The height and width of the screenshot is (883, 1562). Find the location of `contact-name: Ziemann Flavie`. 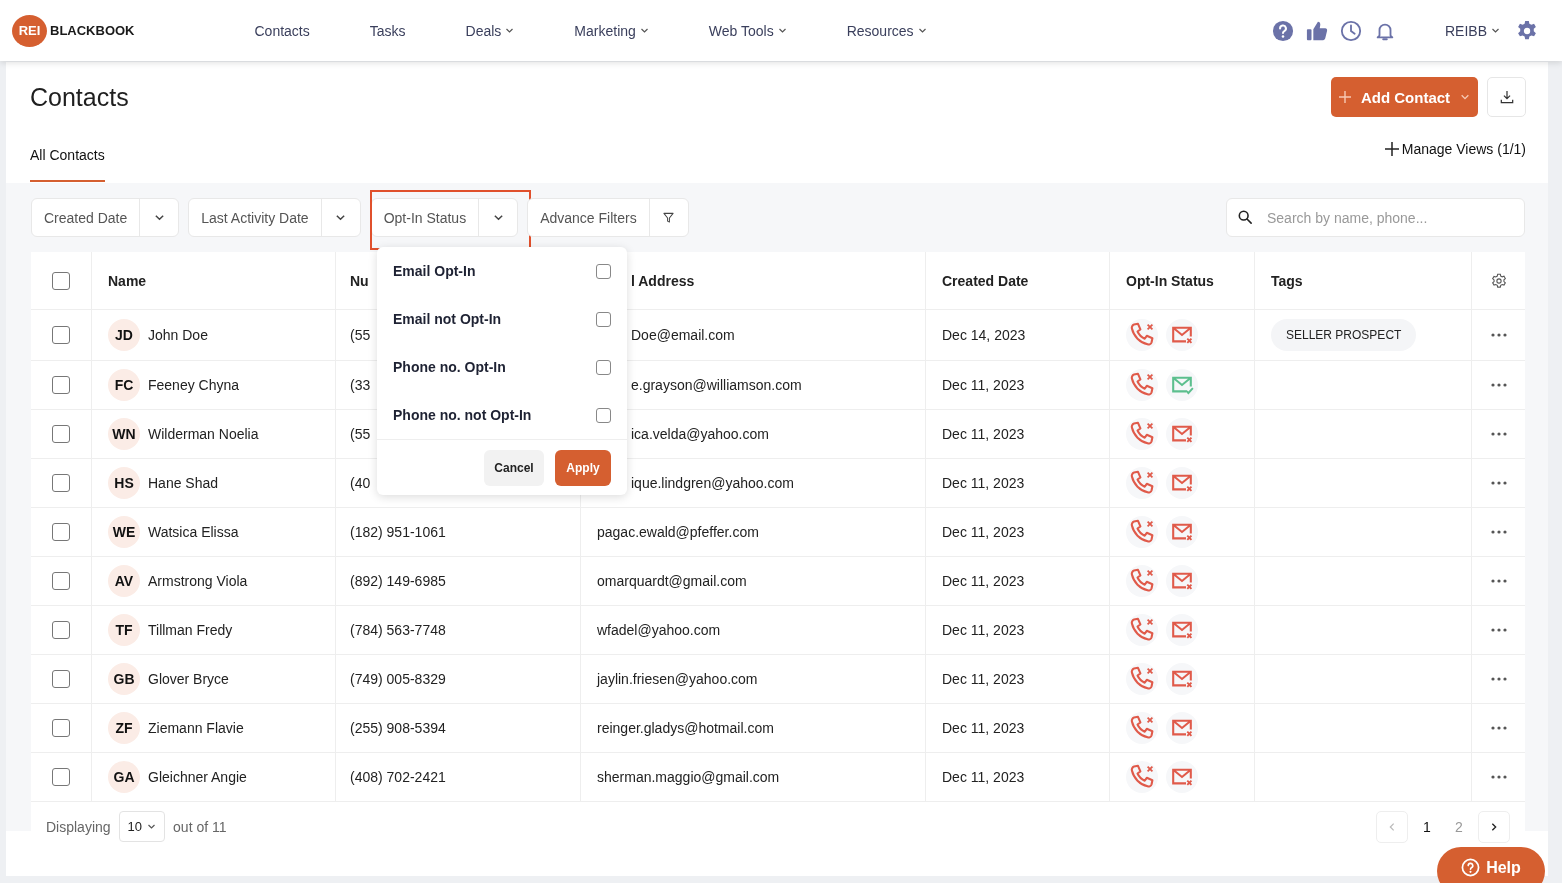

contact-name: Ziemann Flavie is located at coordinates (196, 728).